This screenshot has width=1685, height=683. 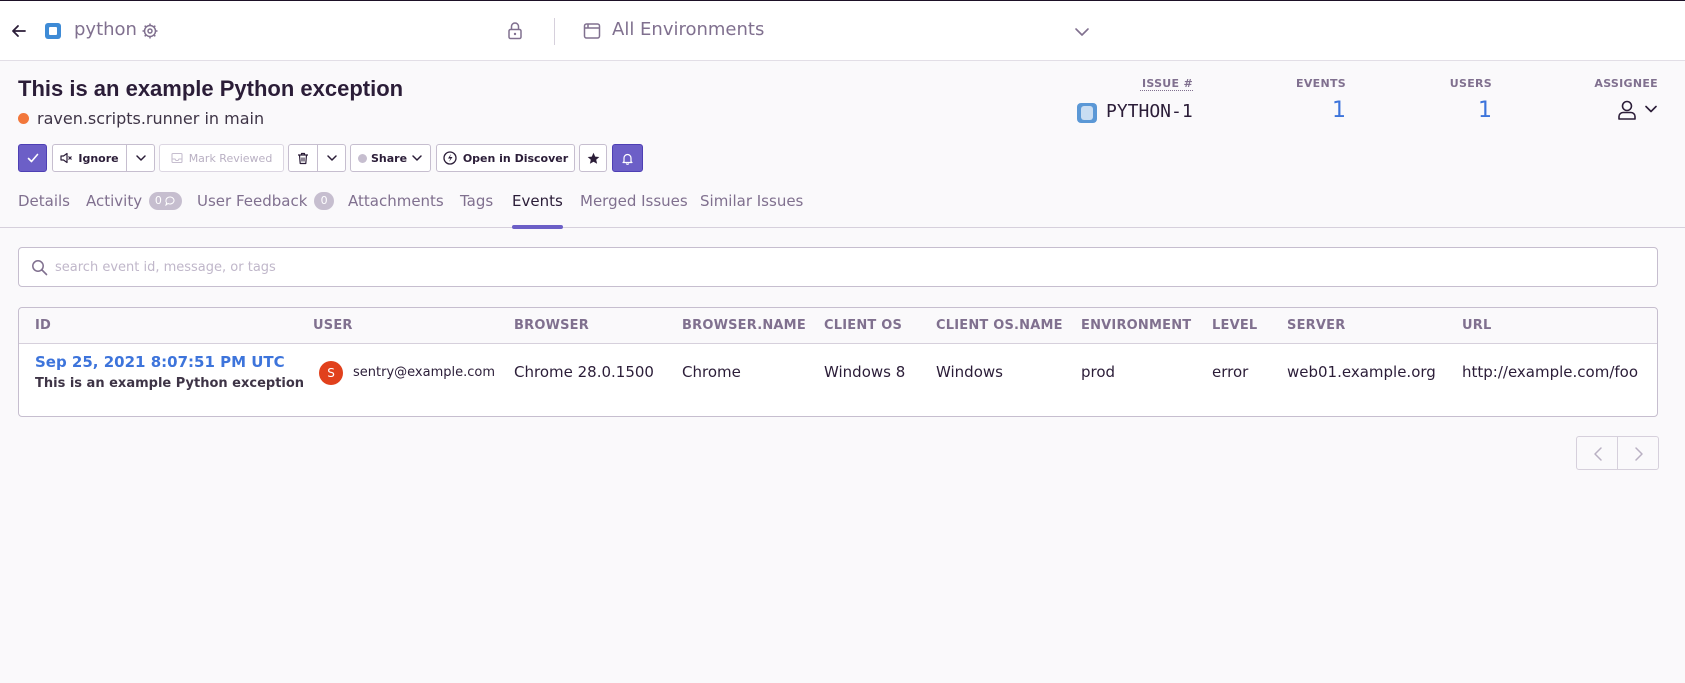 What do you see at coordinates (170, 383) in the screenshot?
I see `event-message: This is an example Python exception` at bounding box center [170, 383].